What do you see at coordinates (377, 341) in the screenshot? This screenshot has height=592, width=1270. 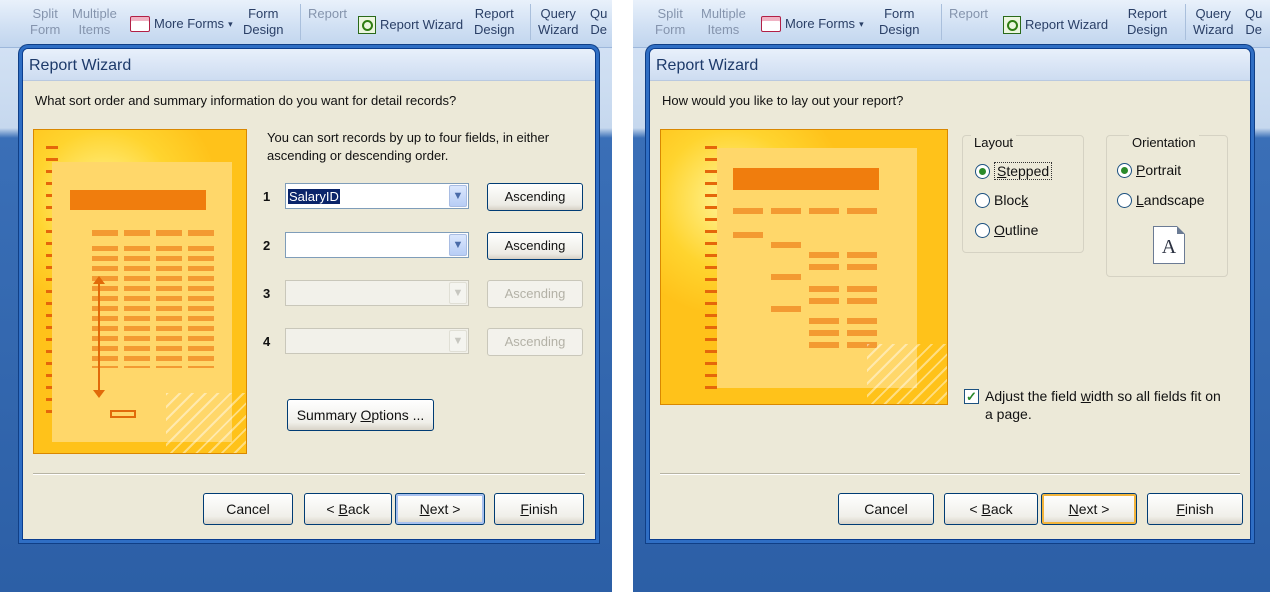 I see `sort-field-combo-4: ▼` at bounding box center [377, 341].